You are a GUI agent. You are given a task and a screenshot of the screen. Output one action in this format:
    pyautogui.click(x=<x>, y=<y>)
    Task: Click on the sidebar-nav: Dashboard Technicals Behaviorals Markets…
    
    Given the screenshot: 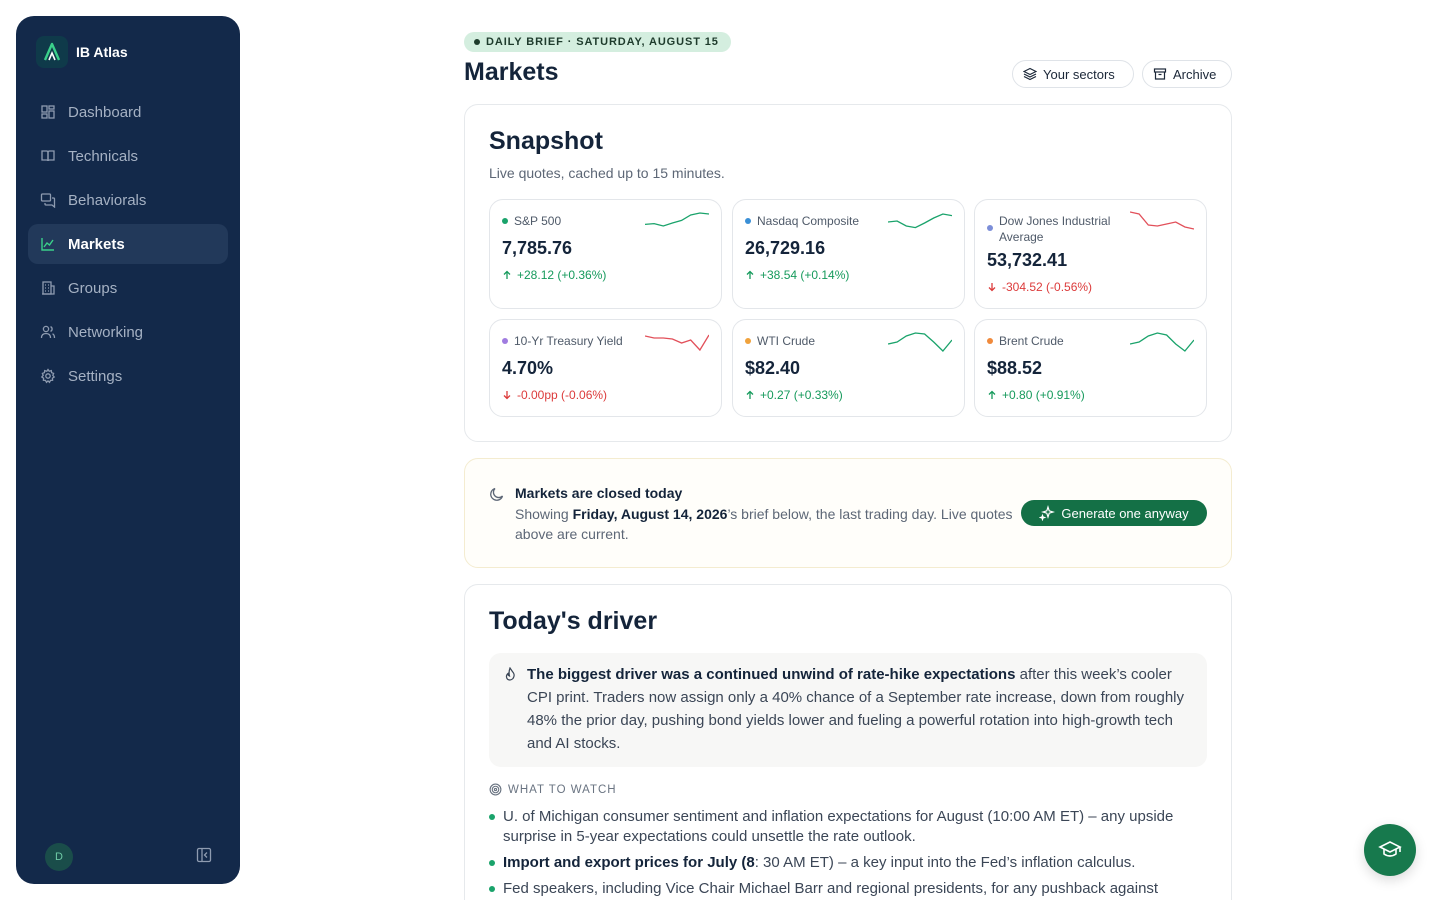 What is the action you would take?
    pyautogui.click(x=128, y=246)
    